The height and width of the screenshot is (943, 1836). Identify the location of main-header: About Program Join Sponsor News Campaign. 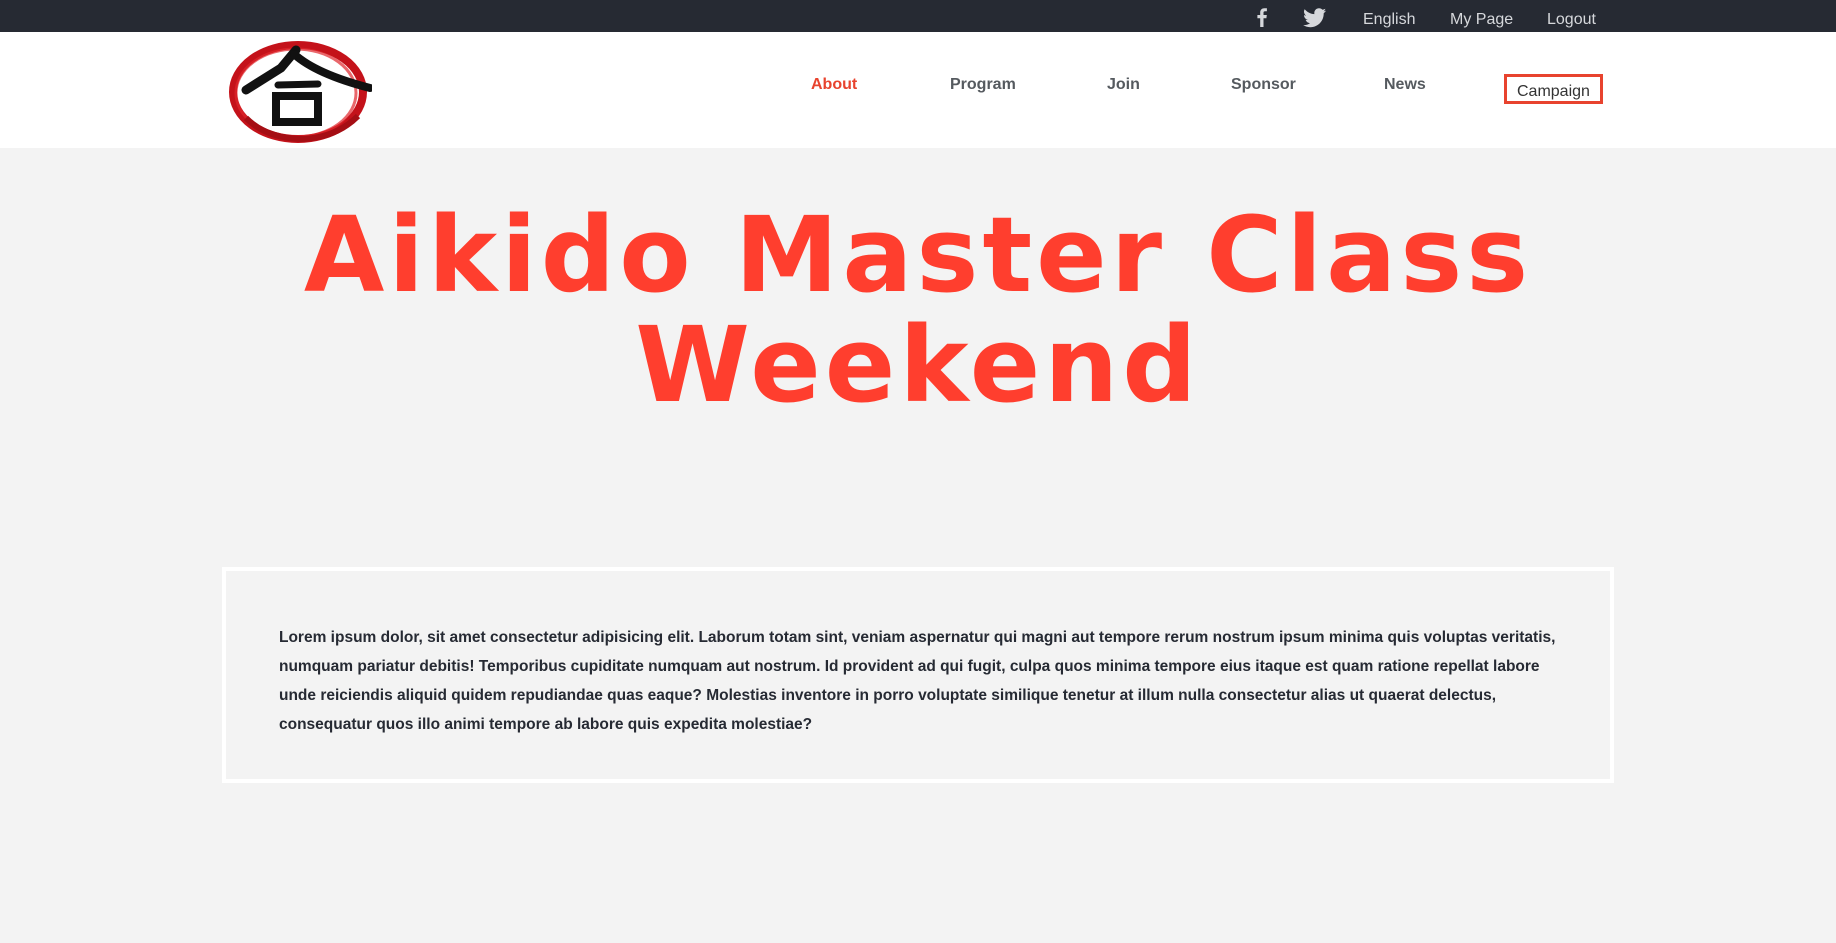
(918, 90).